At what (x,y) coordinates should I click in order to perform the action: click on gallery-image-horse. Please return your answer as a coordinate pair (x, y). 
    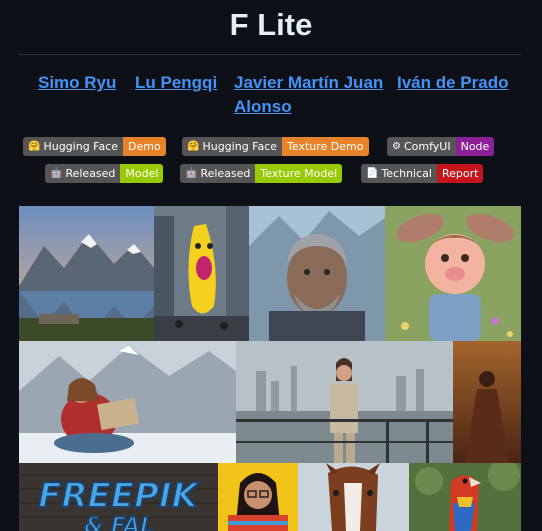
    Looking at the image, I should click on (353, 497).